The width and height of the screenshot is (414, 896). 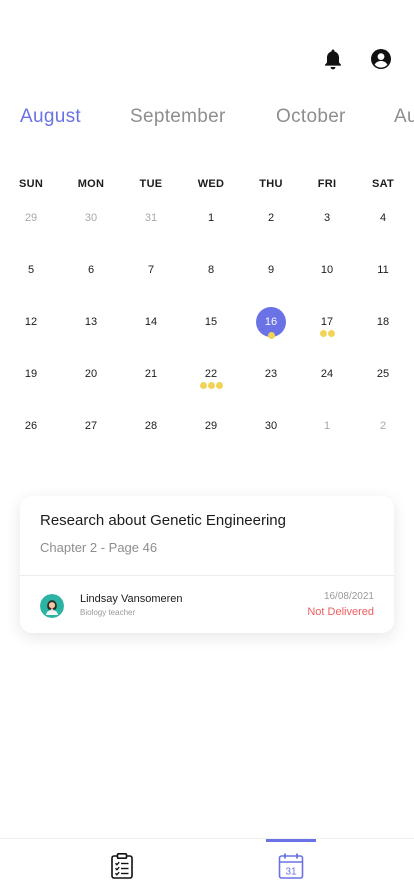 I want to click on nav-tab-calendar: 31, so click(x=291, y=867).